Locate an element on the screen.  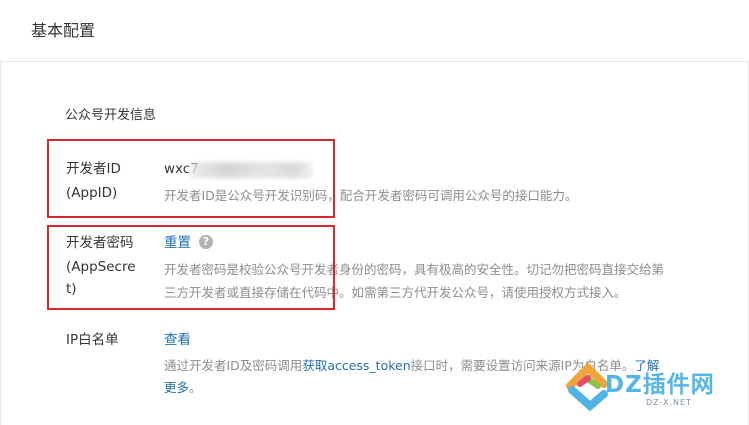
page-title: 基本配置 is located at coordinates (63, 30).